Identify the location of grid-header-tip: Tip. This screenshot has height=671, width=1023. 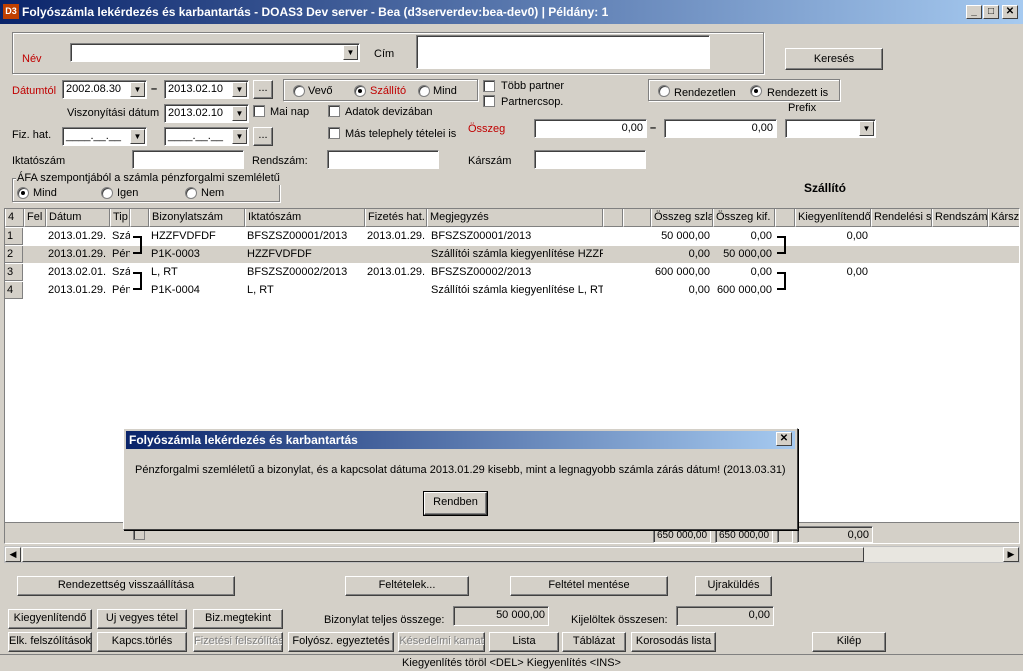
(120, 218).